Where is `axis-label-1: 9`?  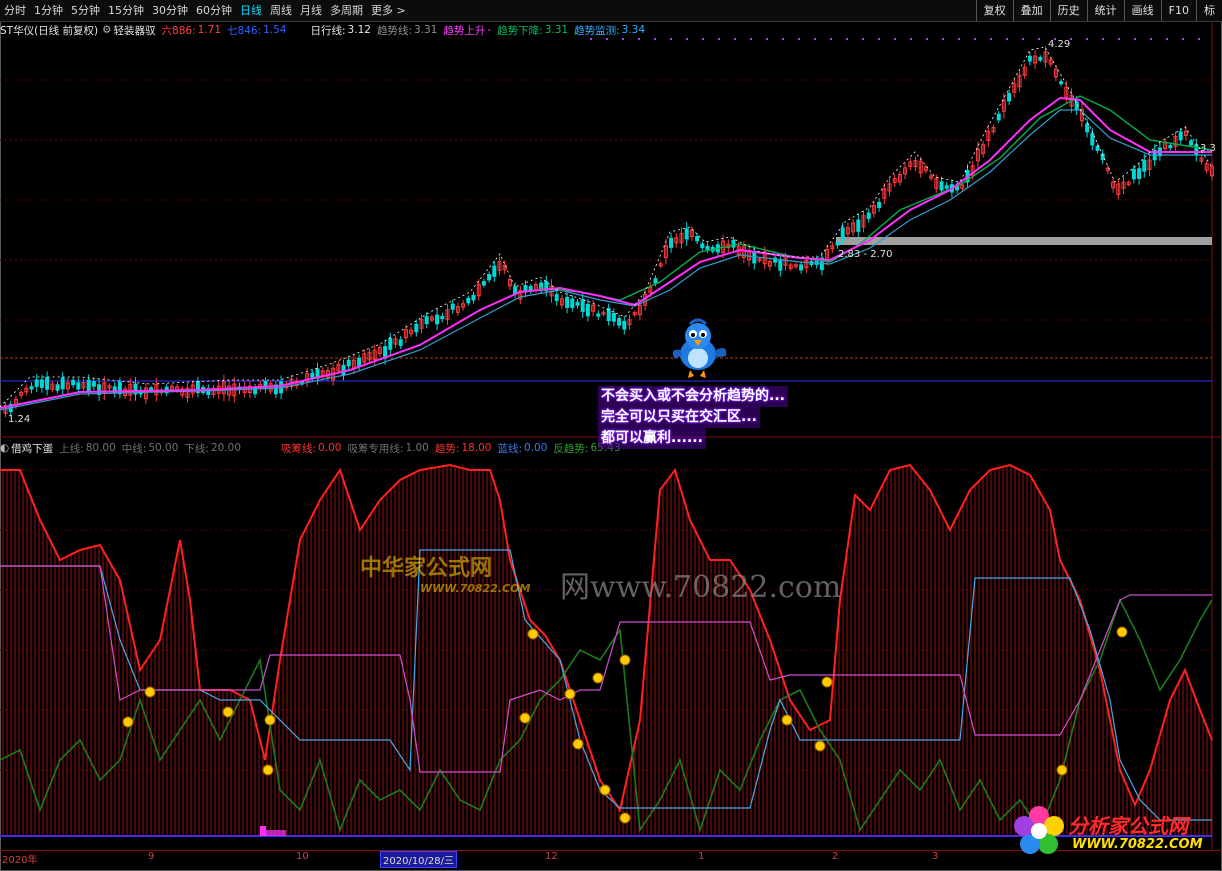 axis-label-1: 9 is located at coordinates (151, 856).